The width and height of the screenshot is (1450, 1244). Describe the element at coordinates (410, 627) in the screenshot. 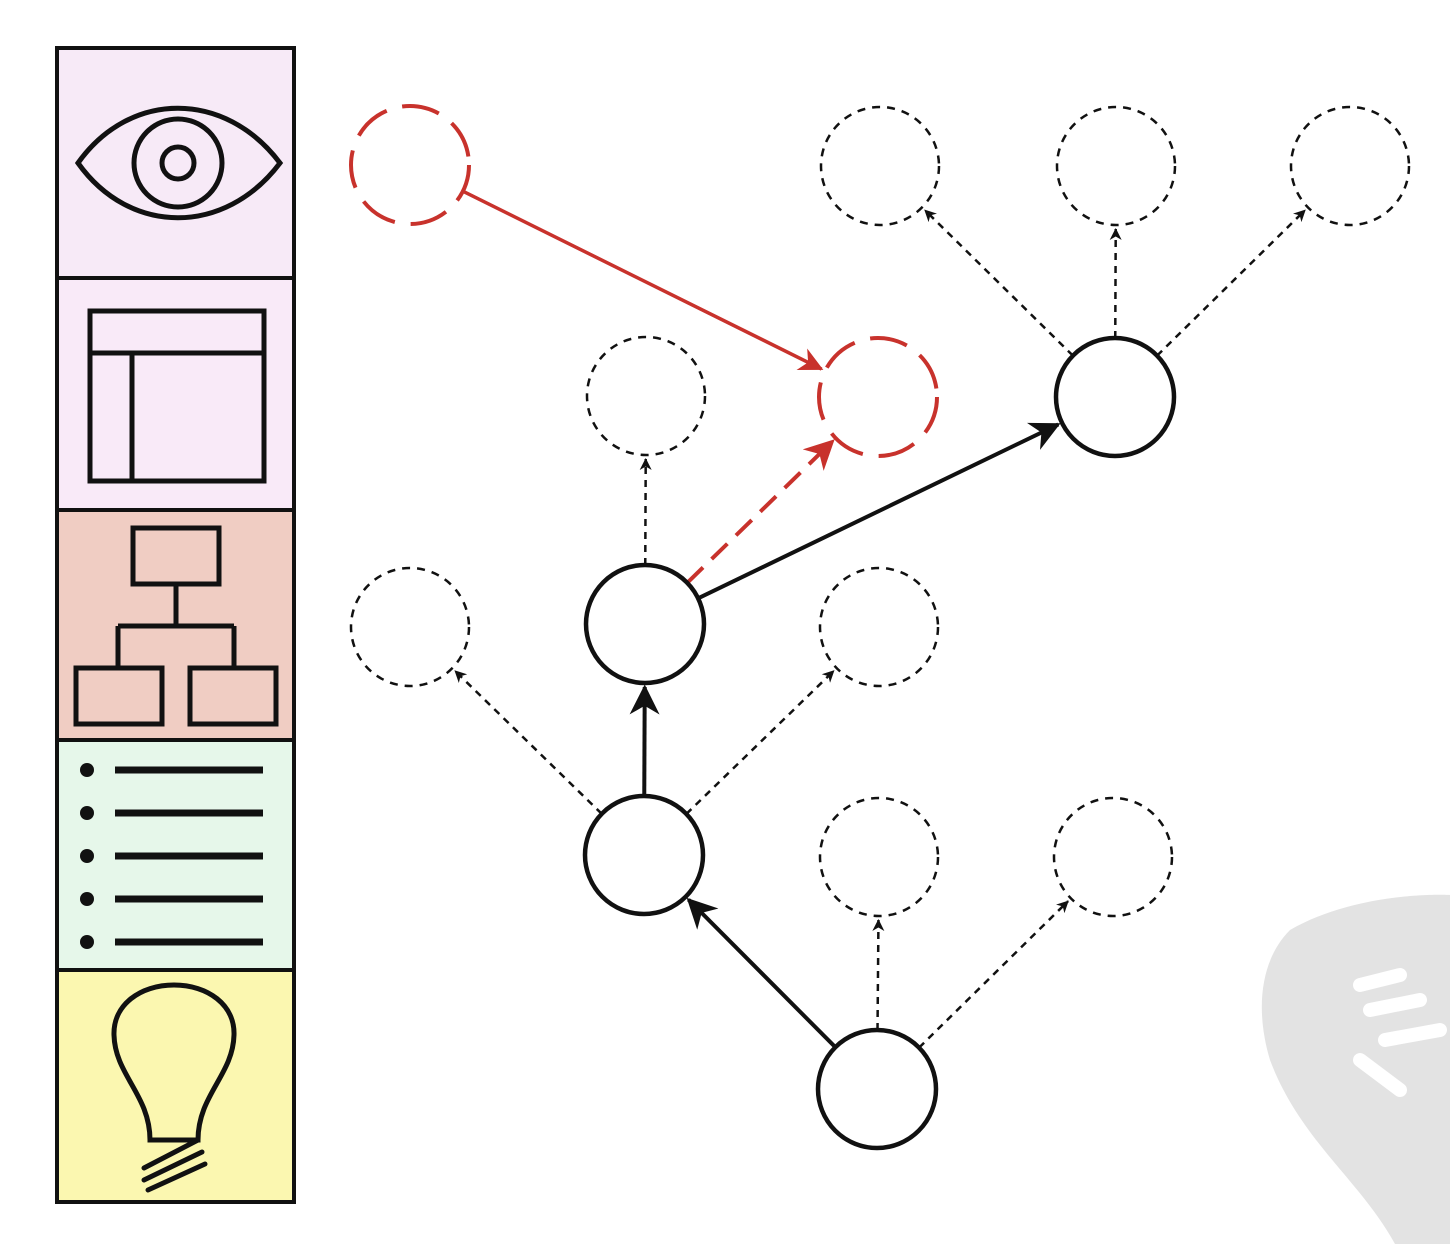

I see `node-c-mid-left` at that location.